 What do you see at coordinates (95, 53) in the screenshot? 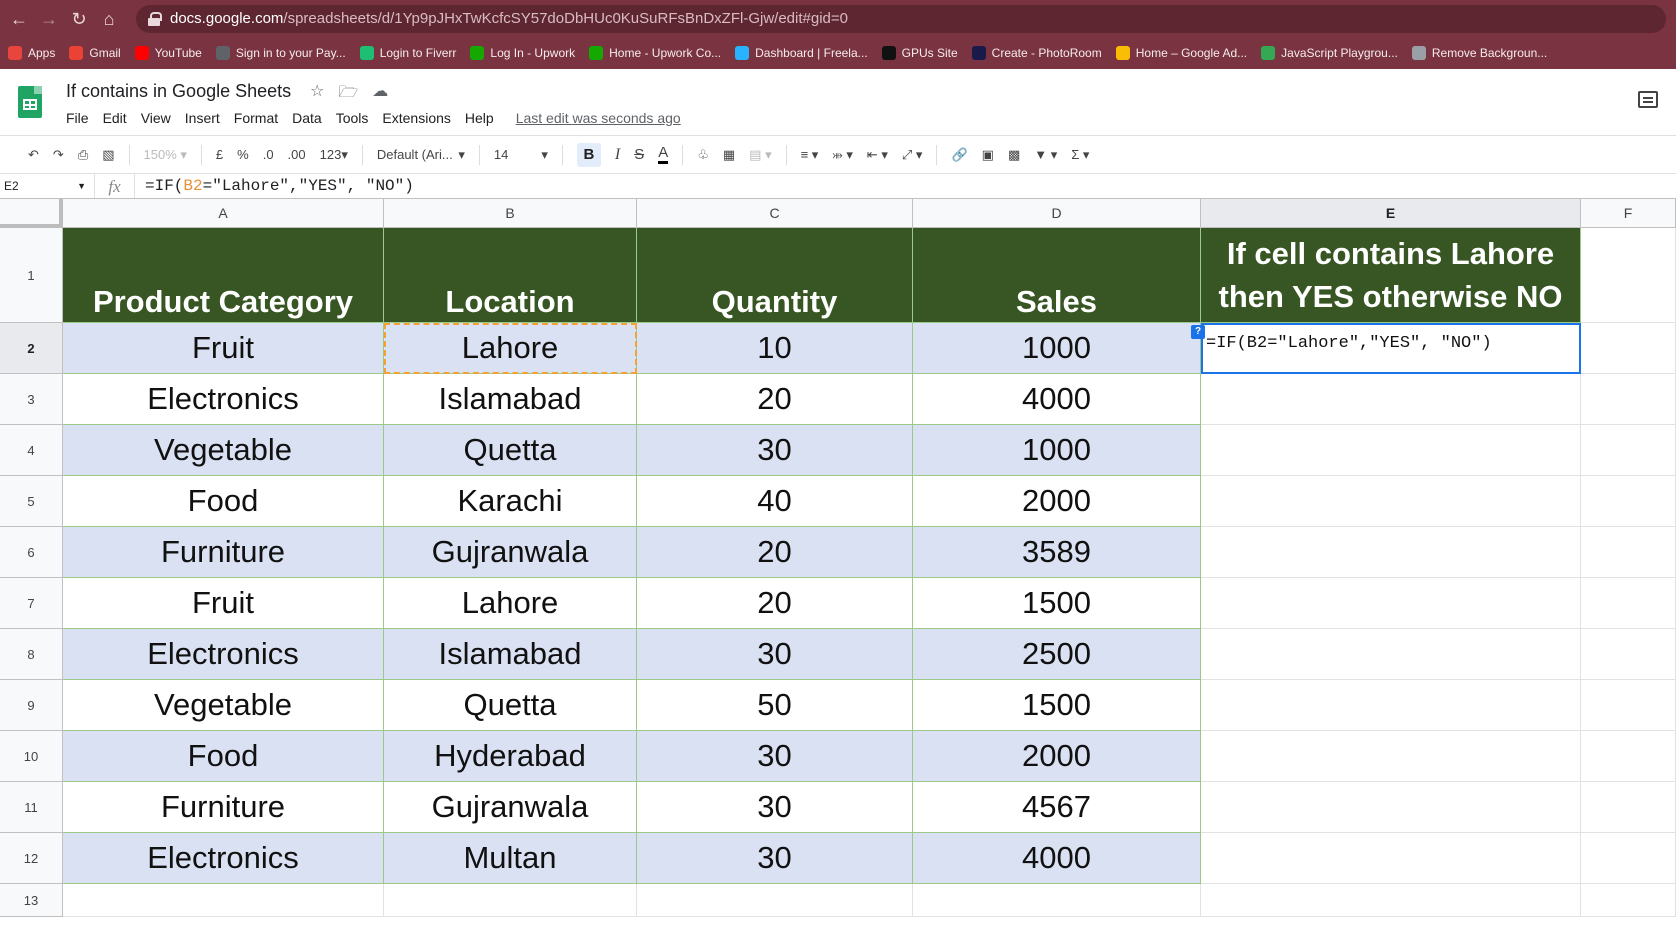
I see `bookmark-item: Gmail` at bounding box center [95, 53].